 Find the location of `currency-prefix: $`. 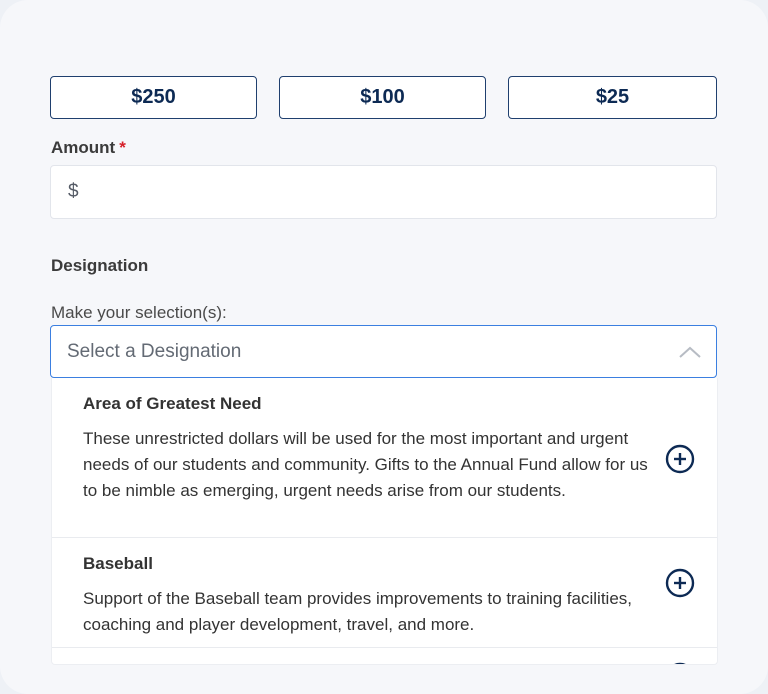

currency-prefix: $ is located at coordinates (73, 191).